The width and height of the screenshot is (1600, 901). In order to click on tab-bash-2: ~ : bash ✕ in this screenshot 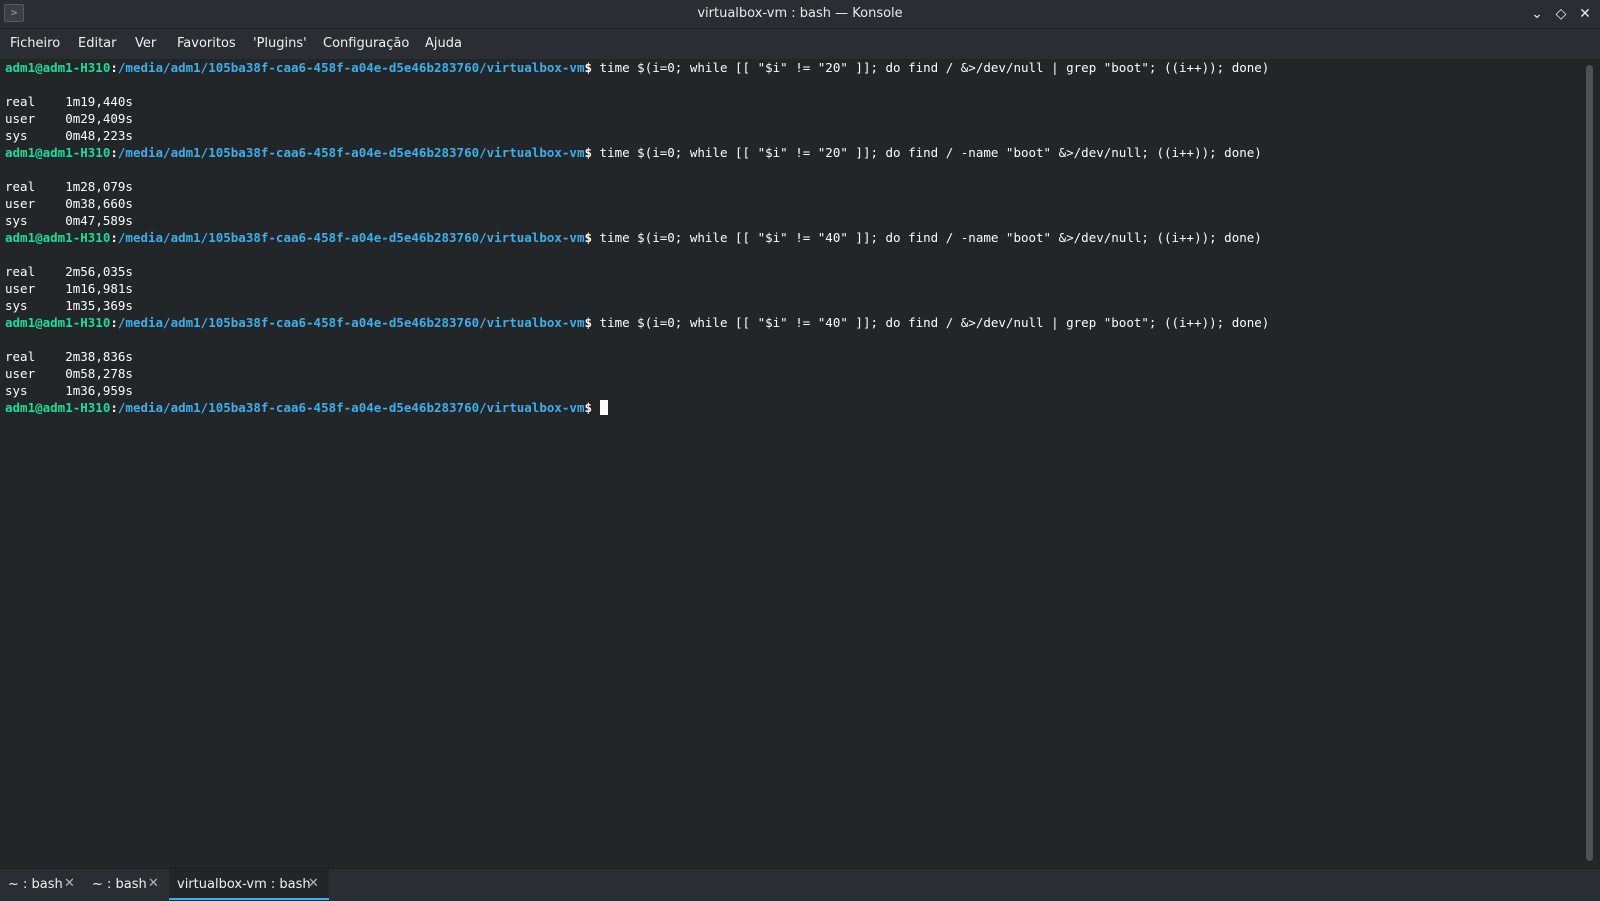, I will do `click(125, 884)`.